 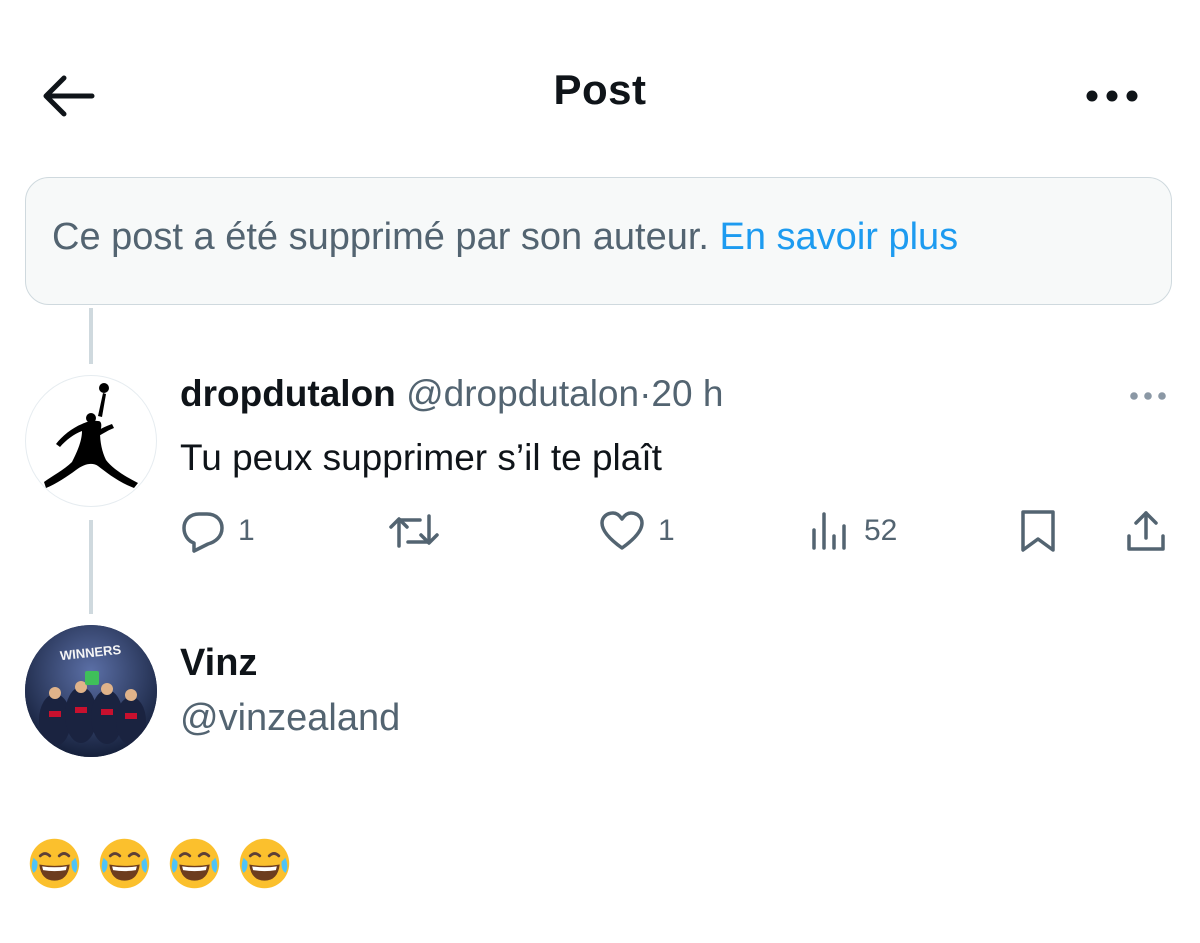 What do you see at coordinates (91, 435) in the screenshot?
I see `jumpman-logo-icon` at bounding box center [91, 435].